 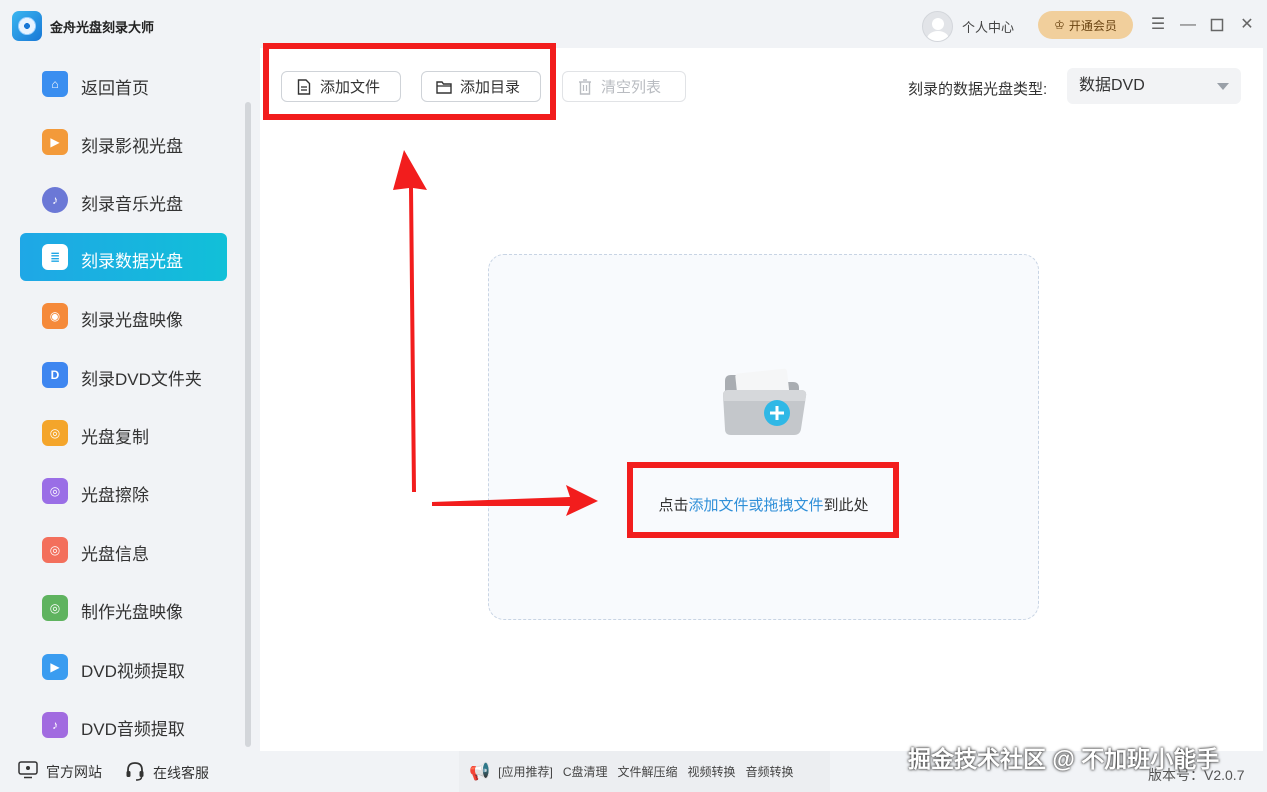 I want to click on sidebar-item-dvd-folder: D 刻录DVD文件夹, so click(x=123, y=375).